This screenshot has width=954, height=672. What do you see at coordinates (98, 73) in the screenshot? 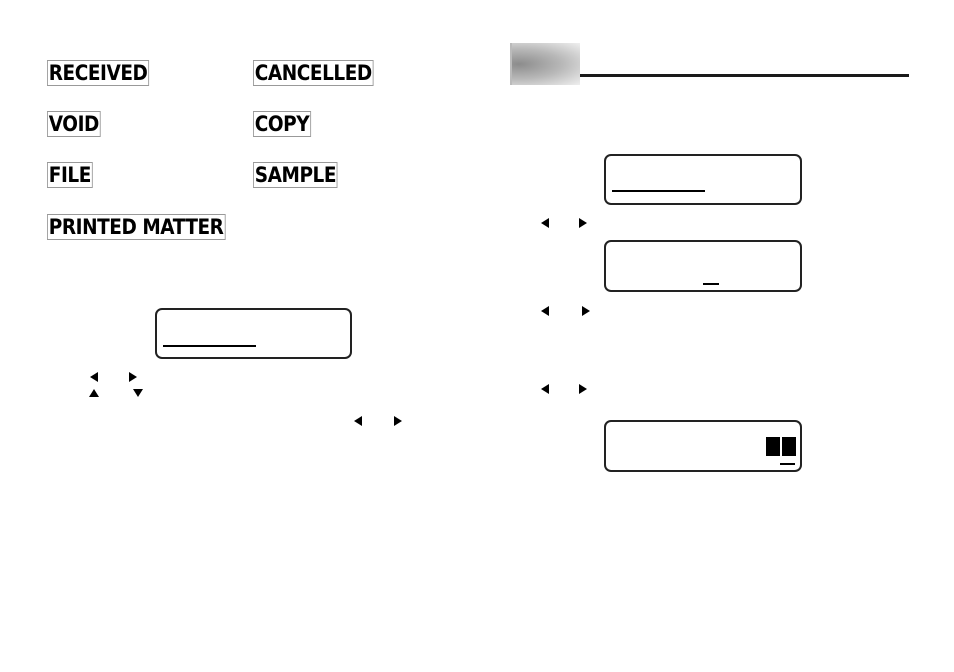
I see `stamp-received: RECEIVED` at bounding box center [98, 73].